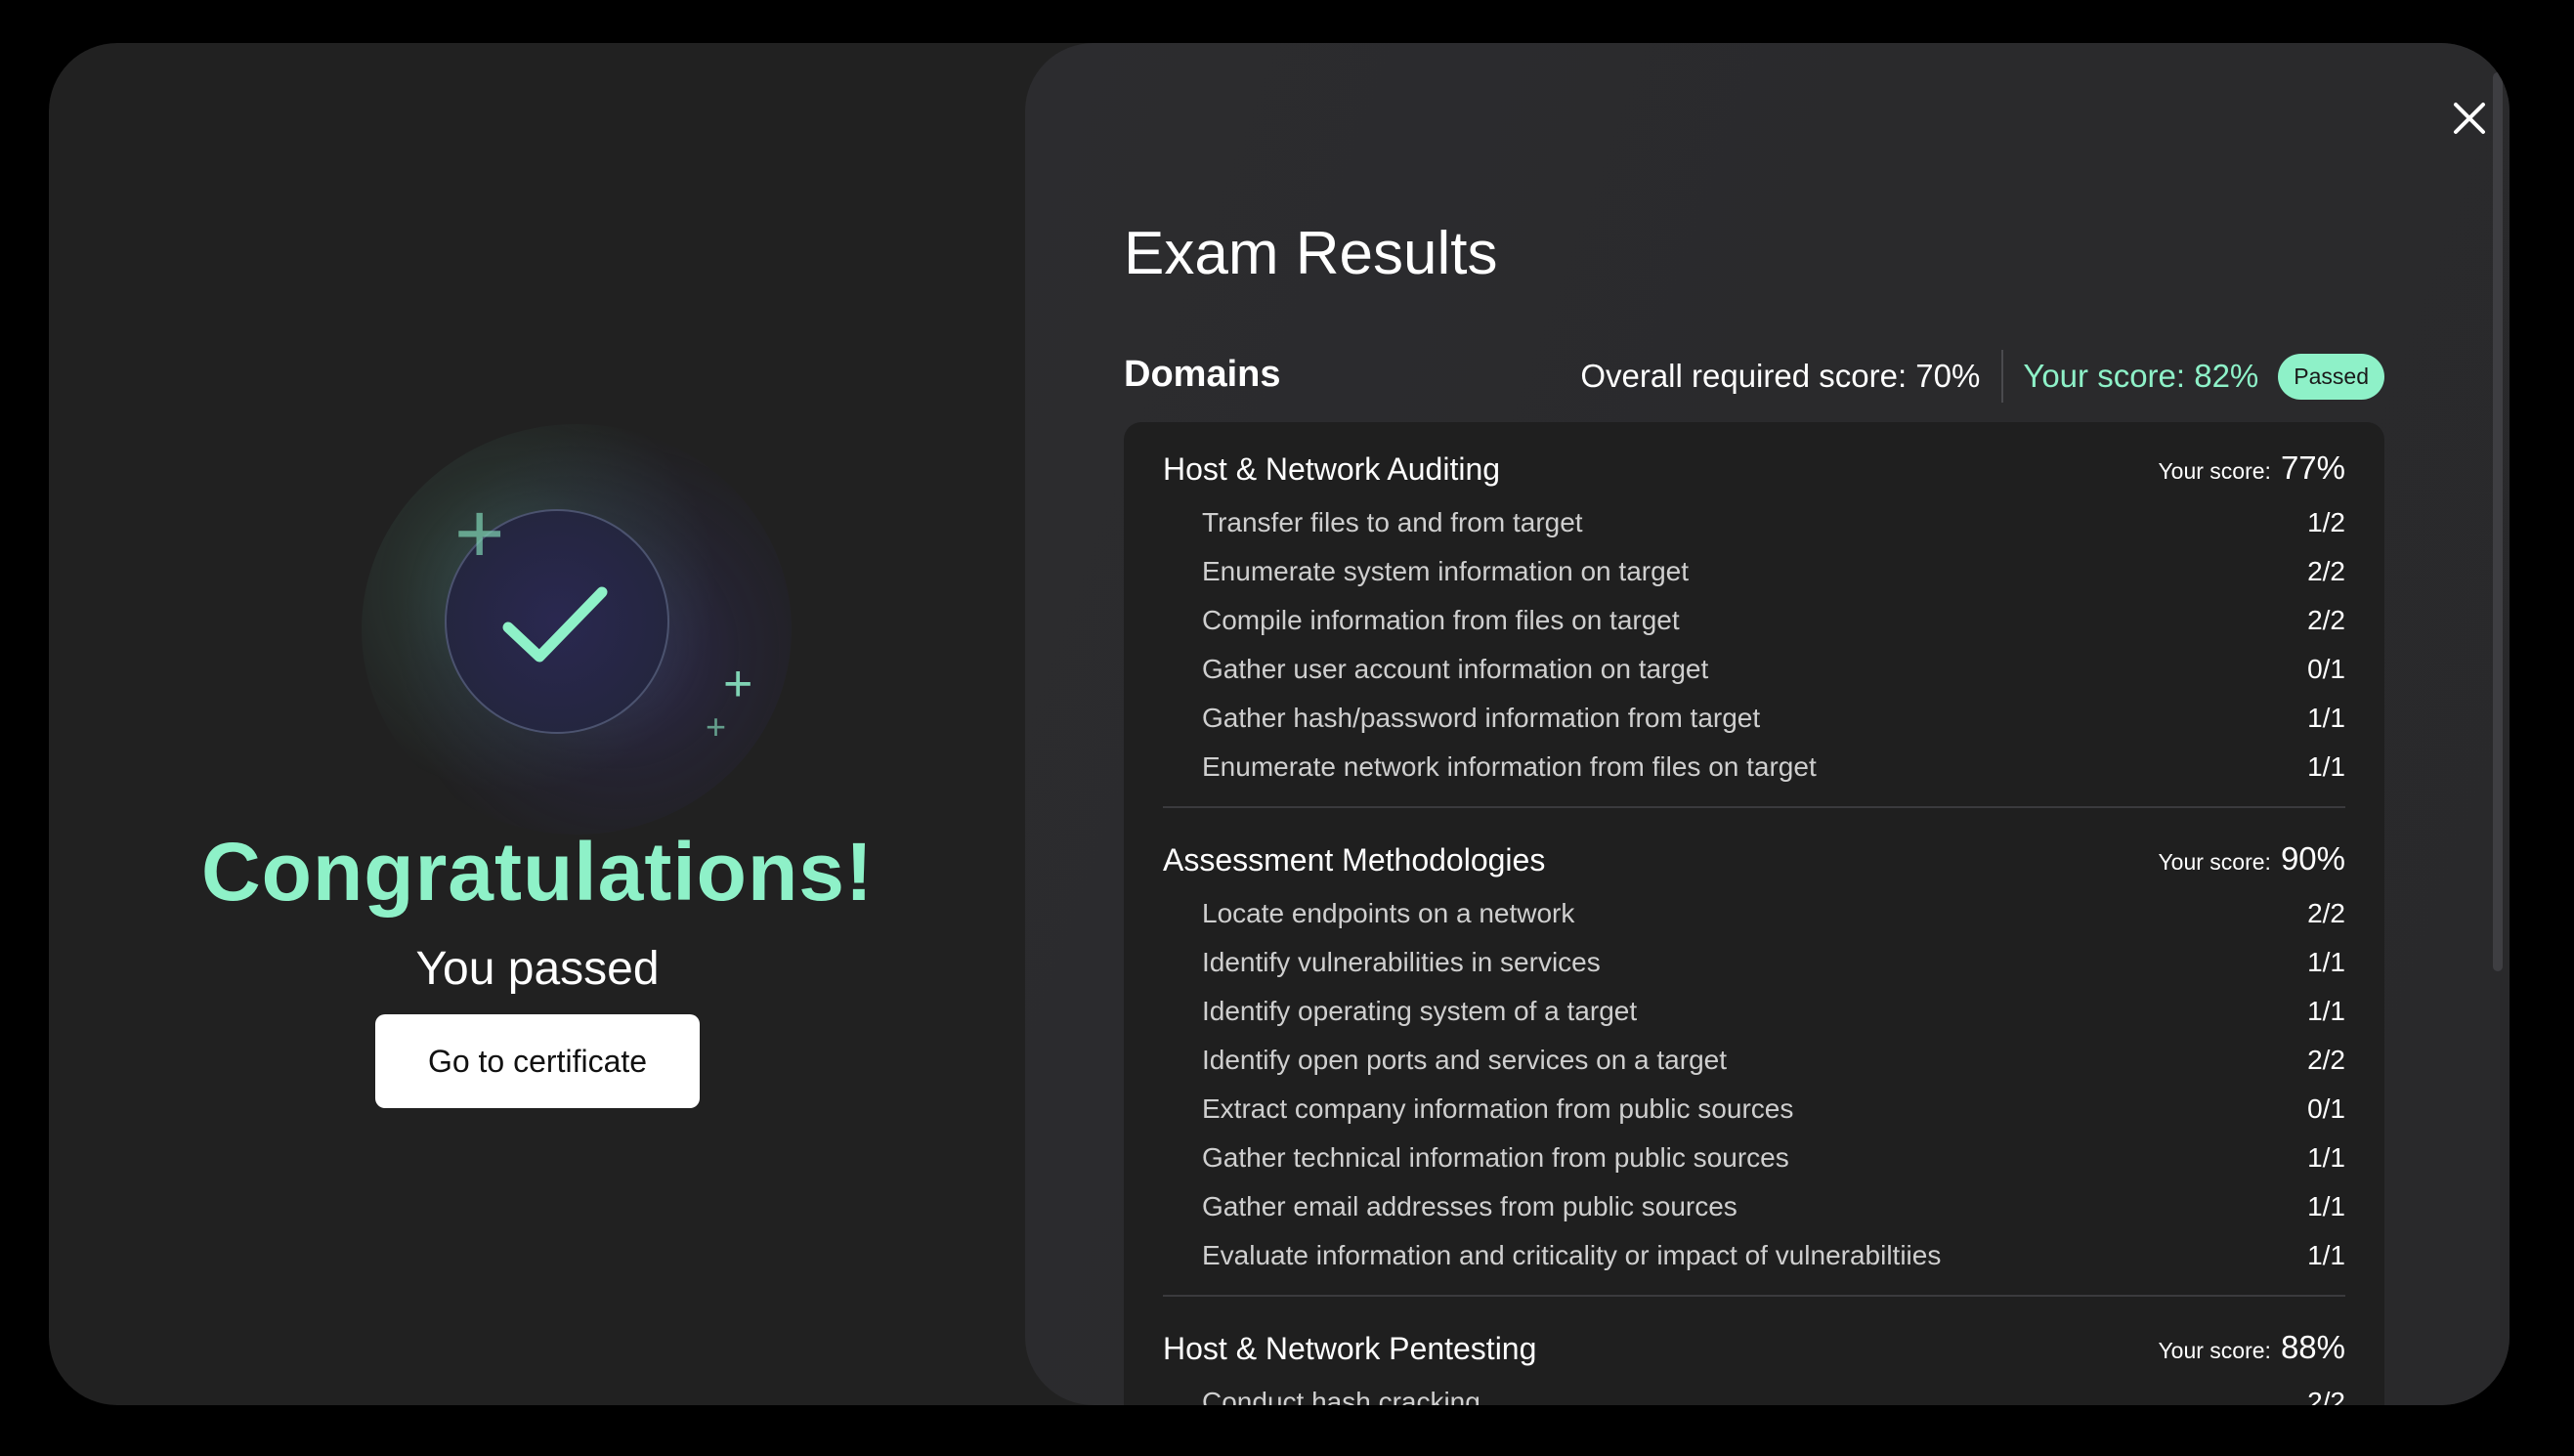 The height and width of the screenshot is (1456, 2574). I want to click on task-row: Identify operating system of a target 1/1, so click(1754, 1011).